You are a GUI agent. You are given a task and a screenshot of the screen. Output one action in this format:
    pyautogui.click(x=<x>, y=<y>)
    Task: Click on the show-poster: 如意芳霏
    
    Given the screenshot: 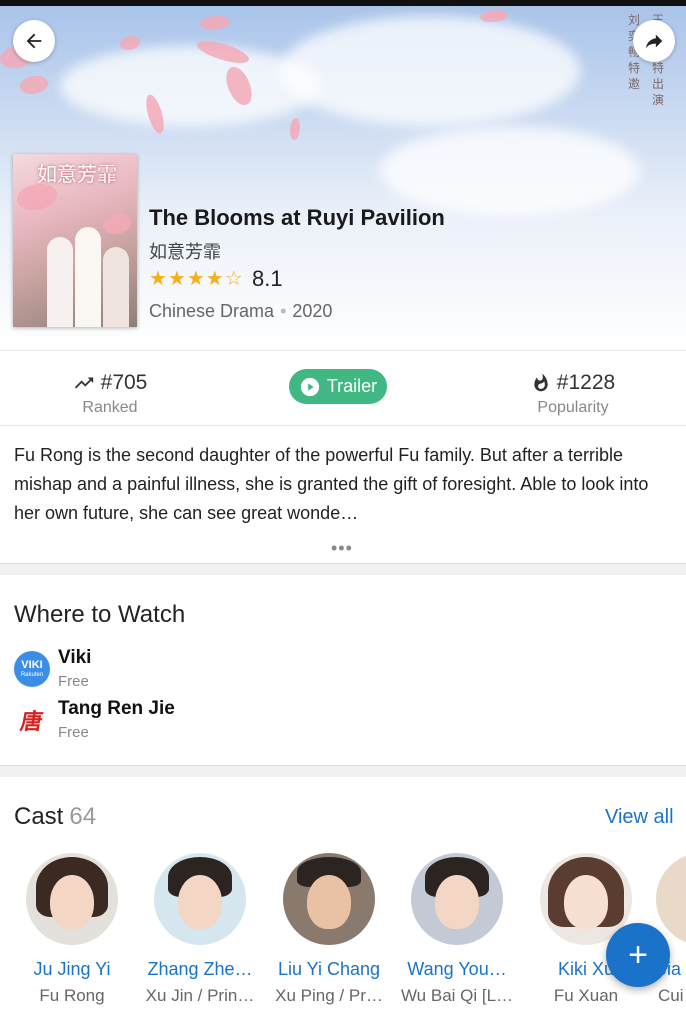 What is the action you would take?
    pyautogui.click(x=75, y=240)
    